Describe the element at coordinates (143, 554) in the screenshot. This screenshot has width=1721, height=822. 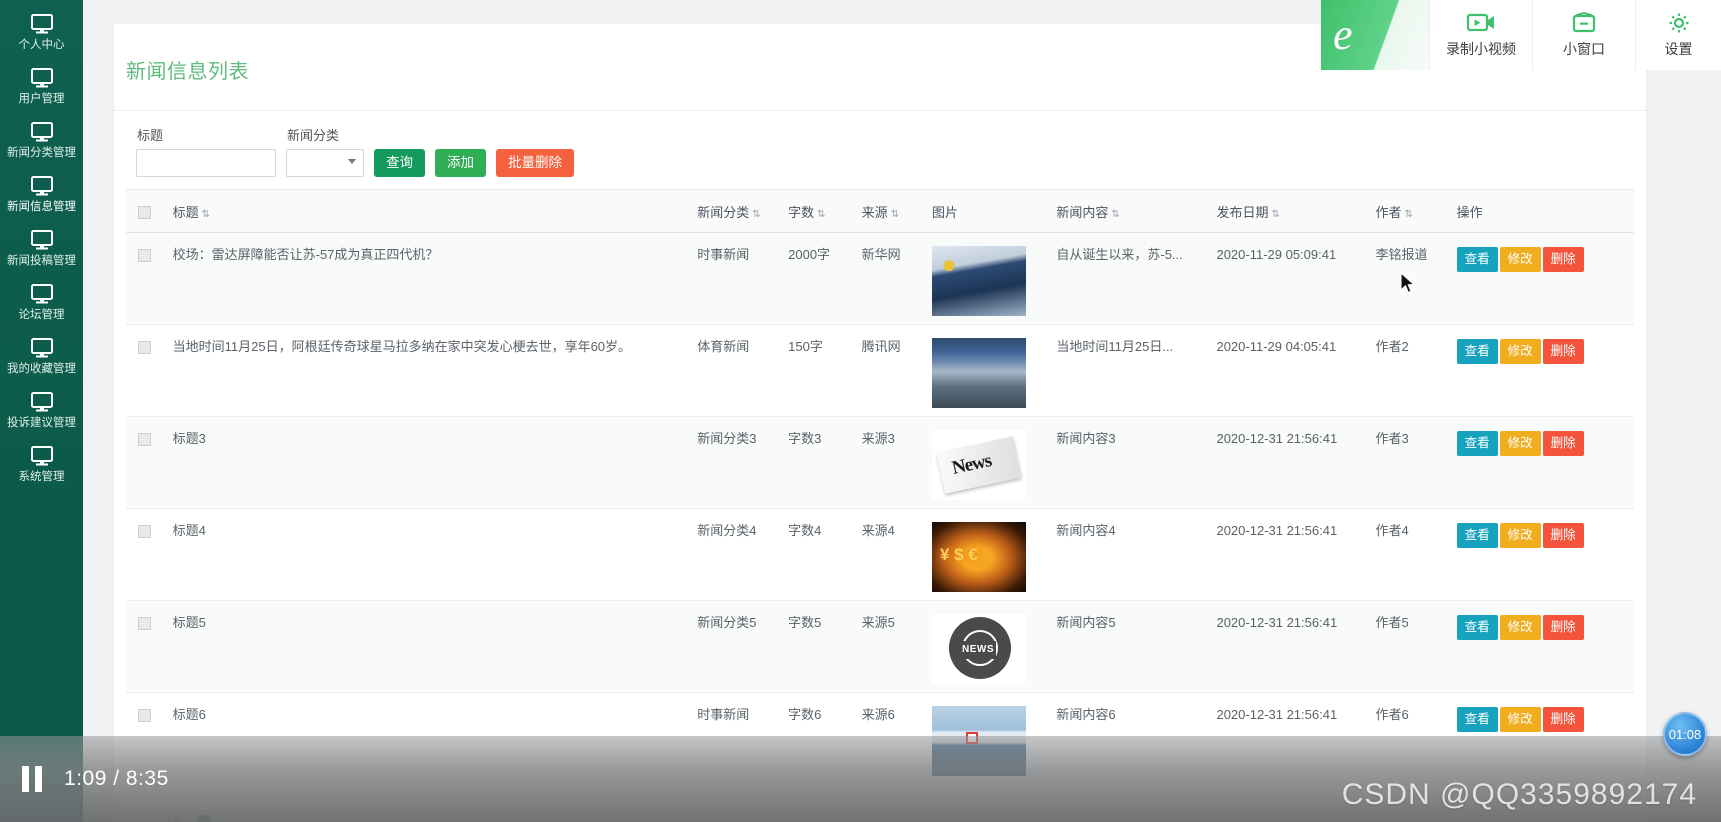
I see `cell-checkbox` at that location.